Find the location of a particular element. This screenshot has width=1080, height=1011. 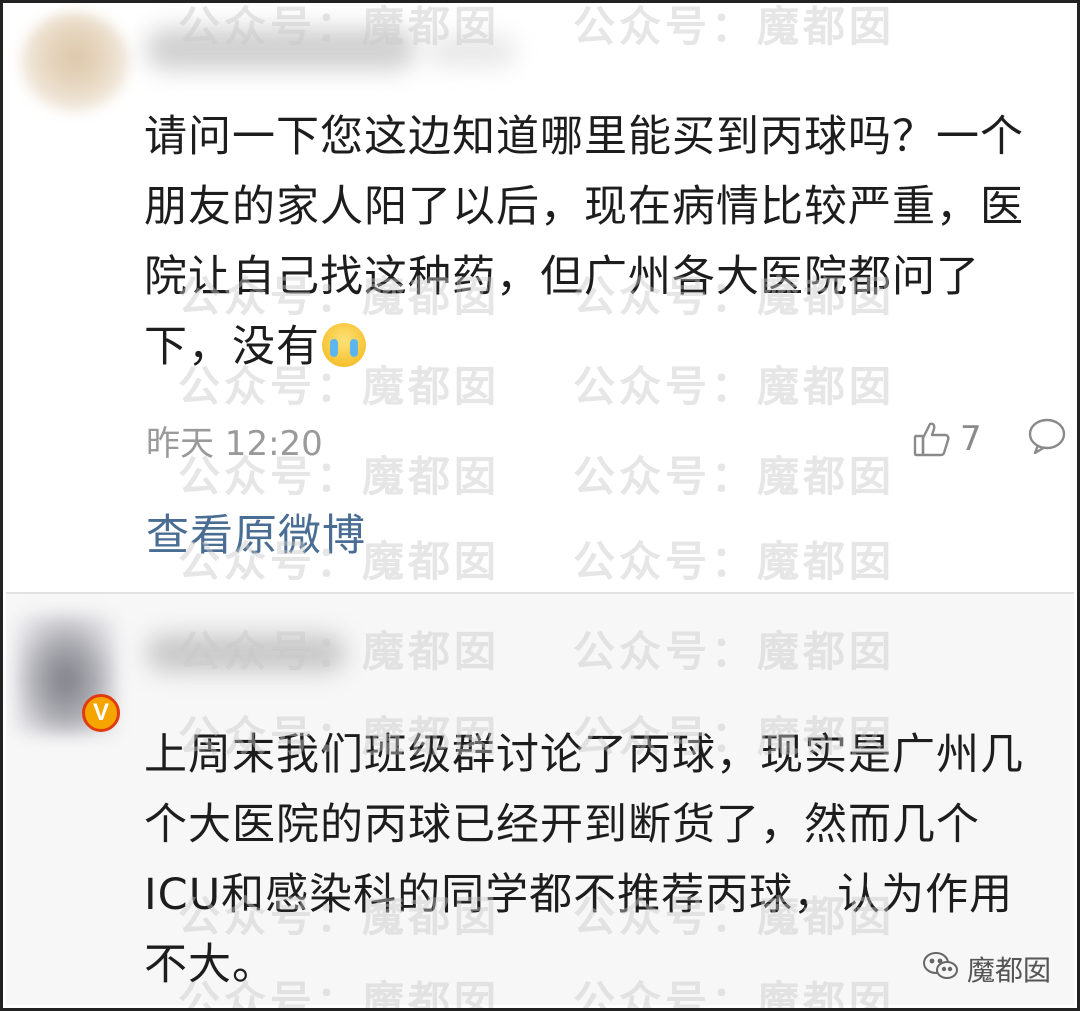

reply-button is located at coordinates (1047, 436).